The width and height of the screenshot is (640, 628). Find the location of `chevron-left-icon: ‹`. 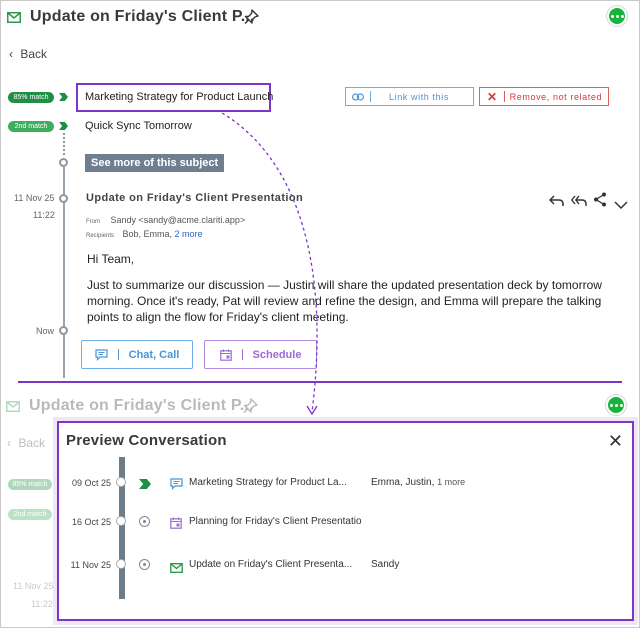

chevron-left-icon: ‹ is located at coordinates (9, 443).